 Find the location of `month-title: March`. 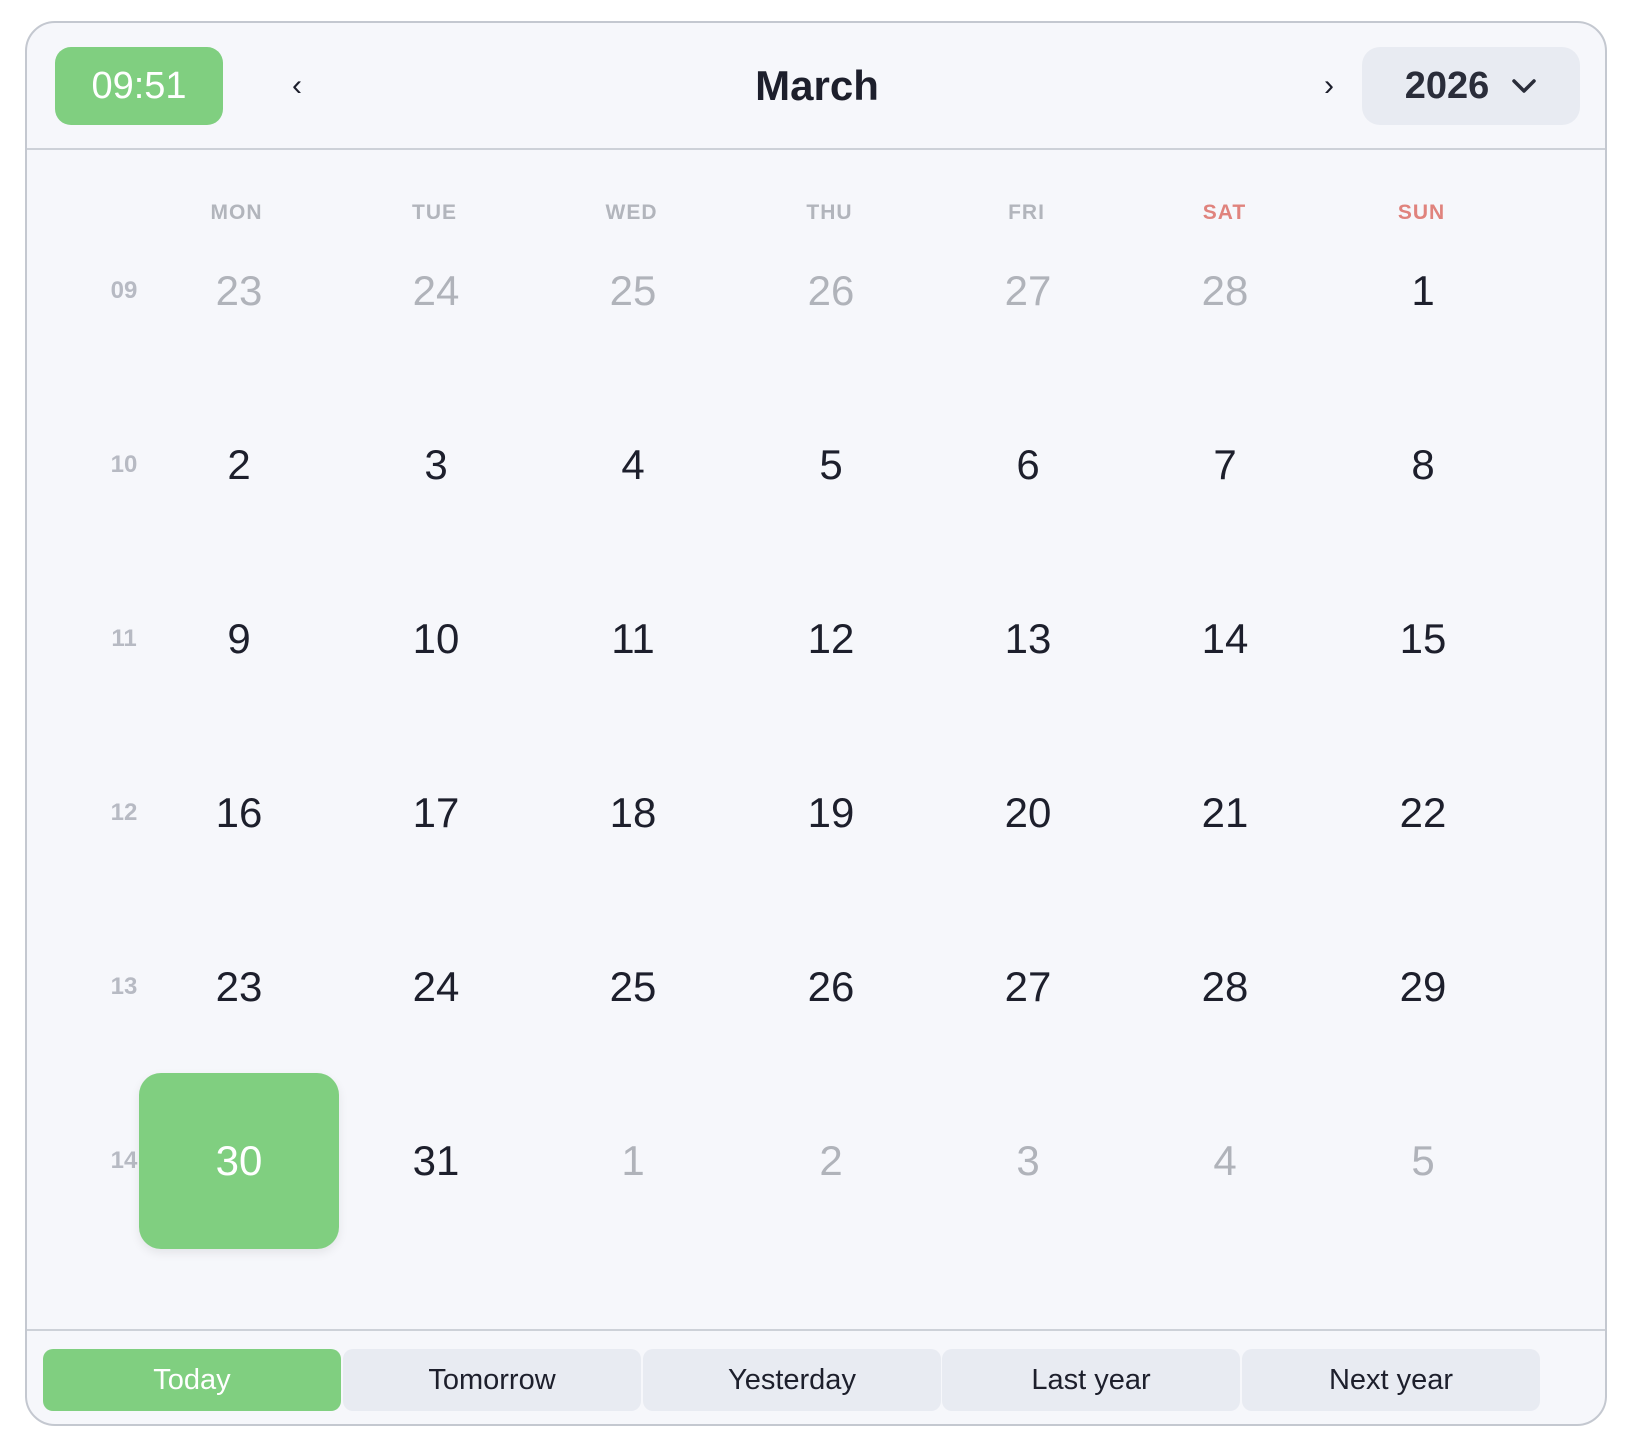

month-title: March is located at coordinates (817, 85).